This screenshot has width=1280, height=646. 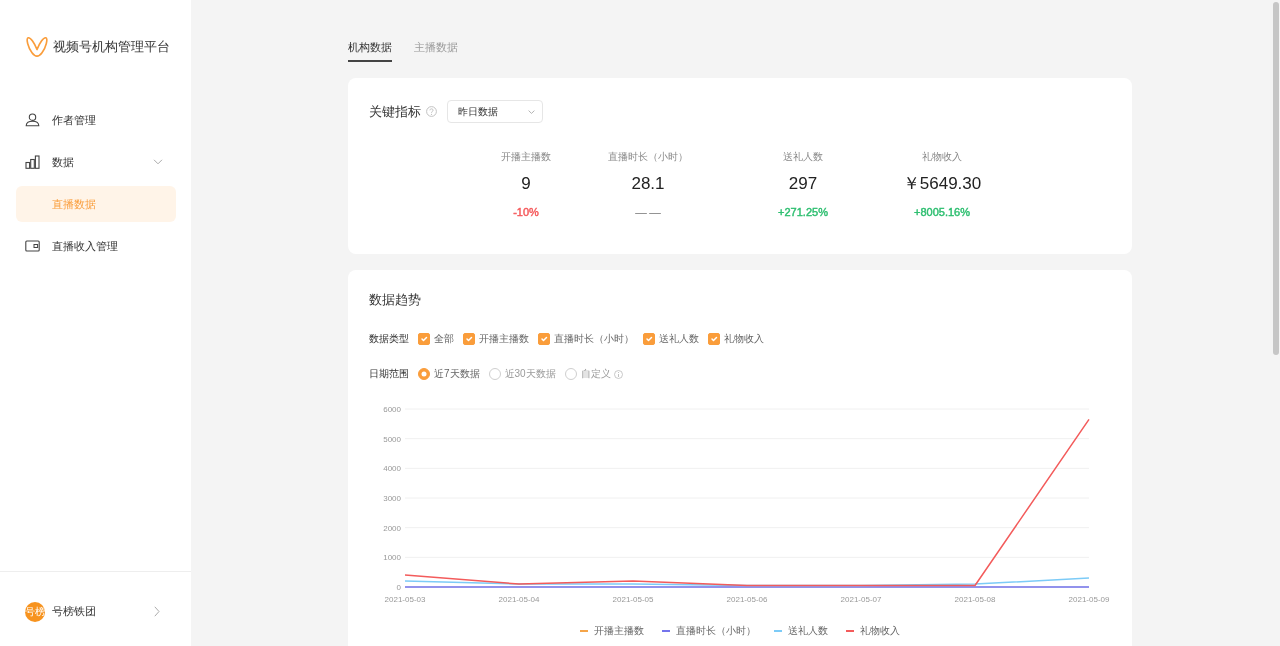 What do you see at coordinates (157, 611) in the screenshot?
I see `chevron-right-icon` at bounding box center [157, 611].